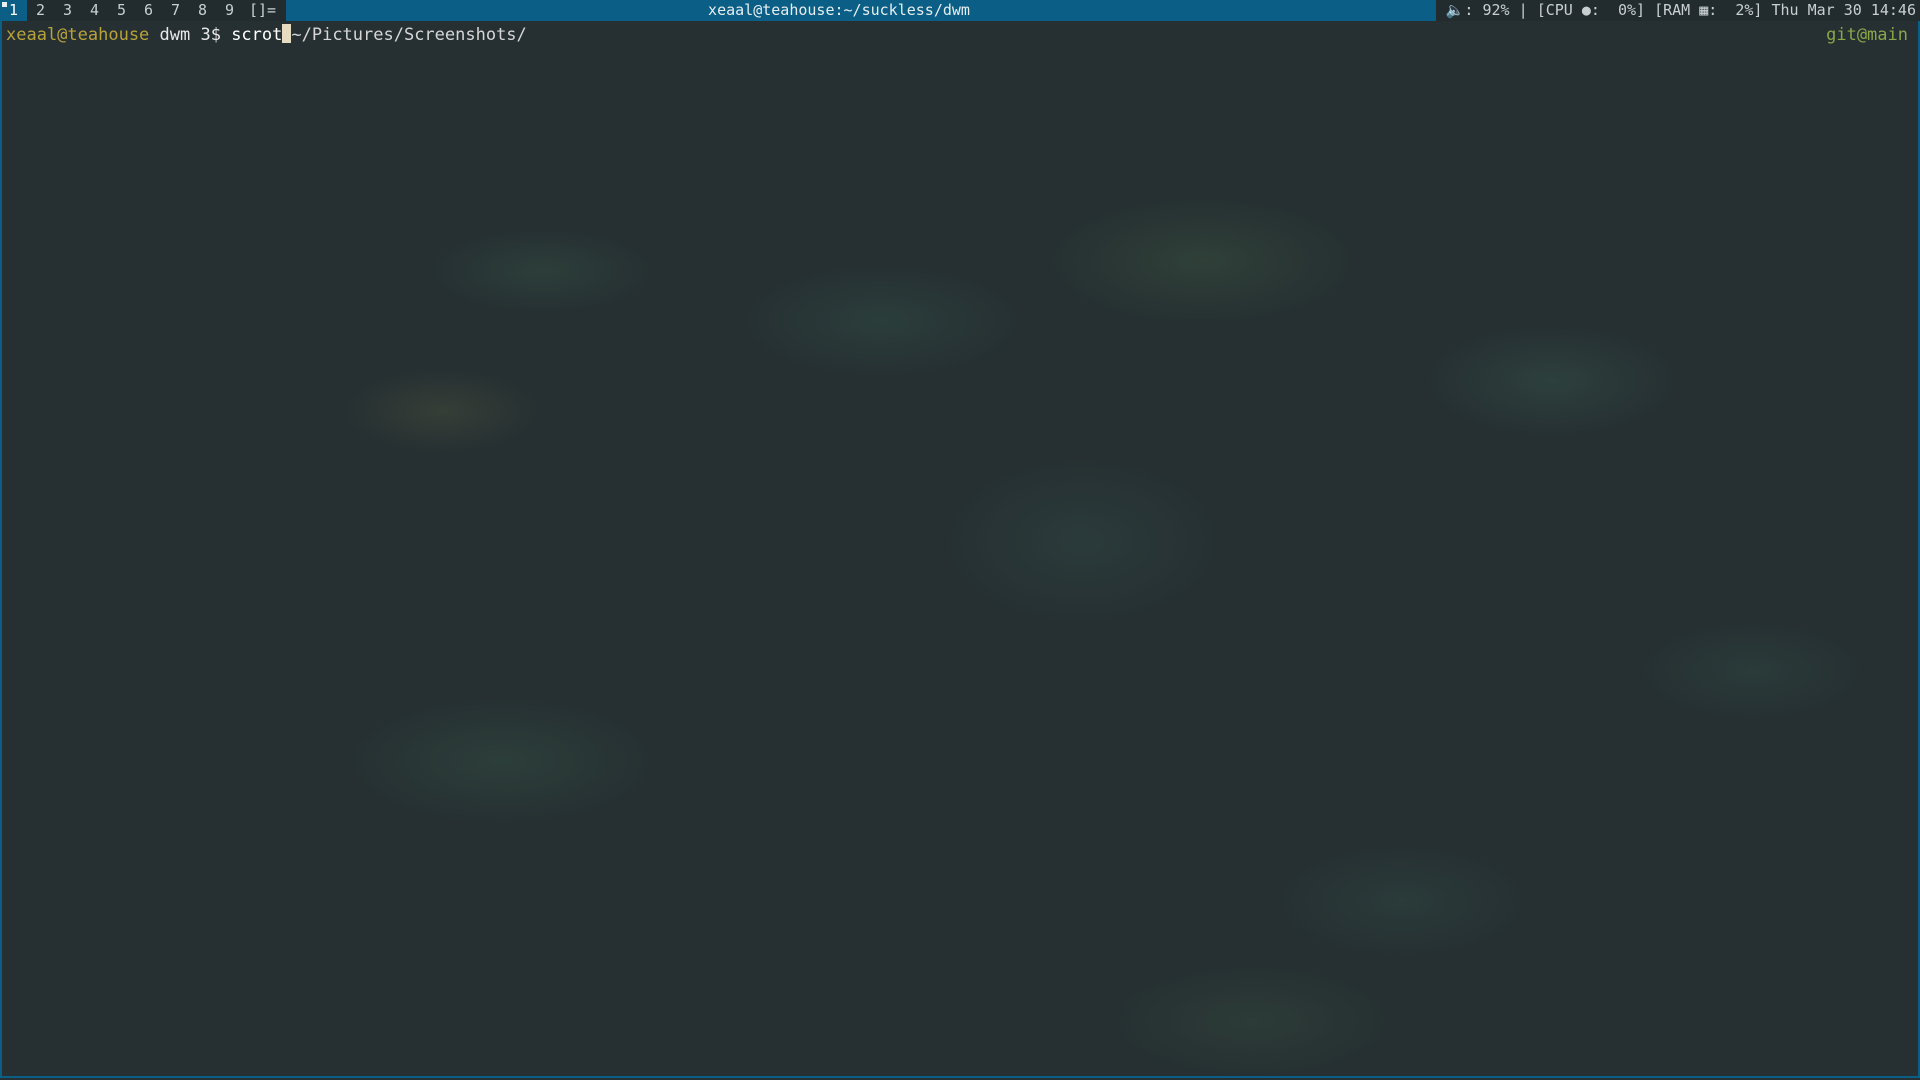 Image resolution: width=1920 pixels, height=1080 pixels. What do you see at coordinates (1704, 10) in the screenshot?
I see `ram-status: [RAM ▦: 2%]` at bounding box center [1704, 10].